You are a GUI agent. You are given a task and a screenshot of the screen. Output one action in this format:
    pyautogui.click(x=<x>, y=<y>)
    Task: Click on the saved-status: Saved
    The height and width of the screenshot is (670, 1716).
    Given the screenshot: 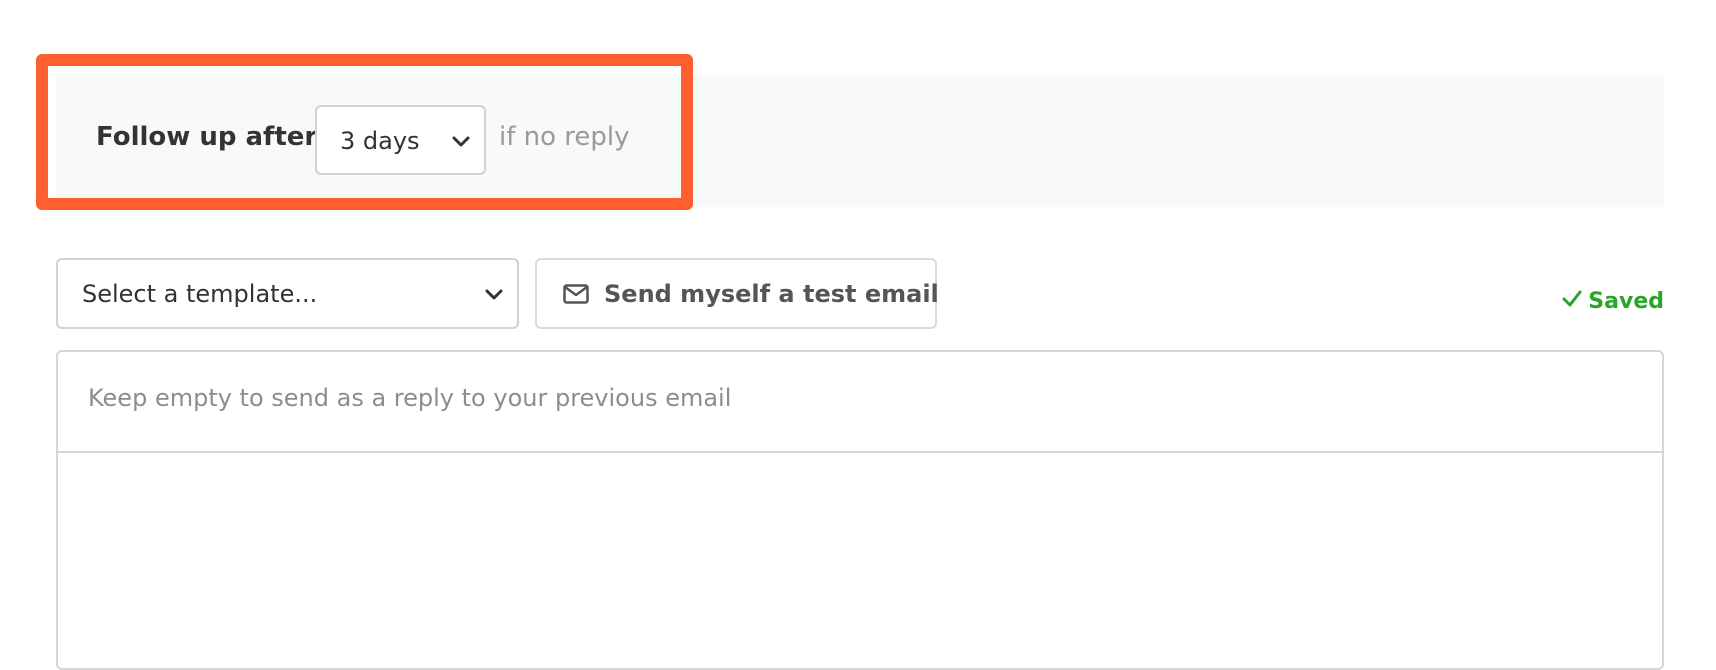 What is the action you would take?
    pyautogui.click(x=1613, y=301)
    